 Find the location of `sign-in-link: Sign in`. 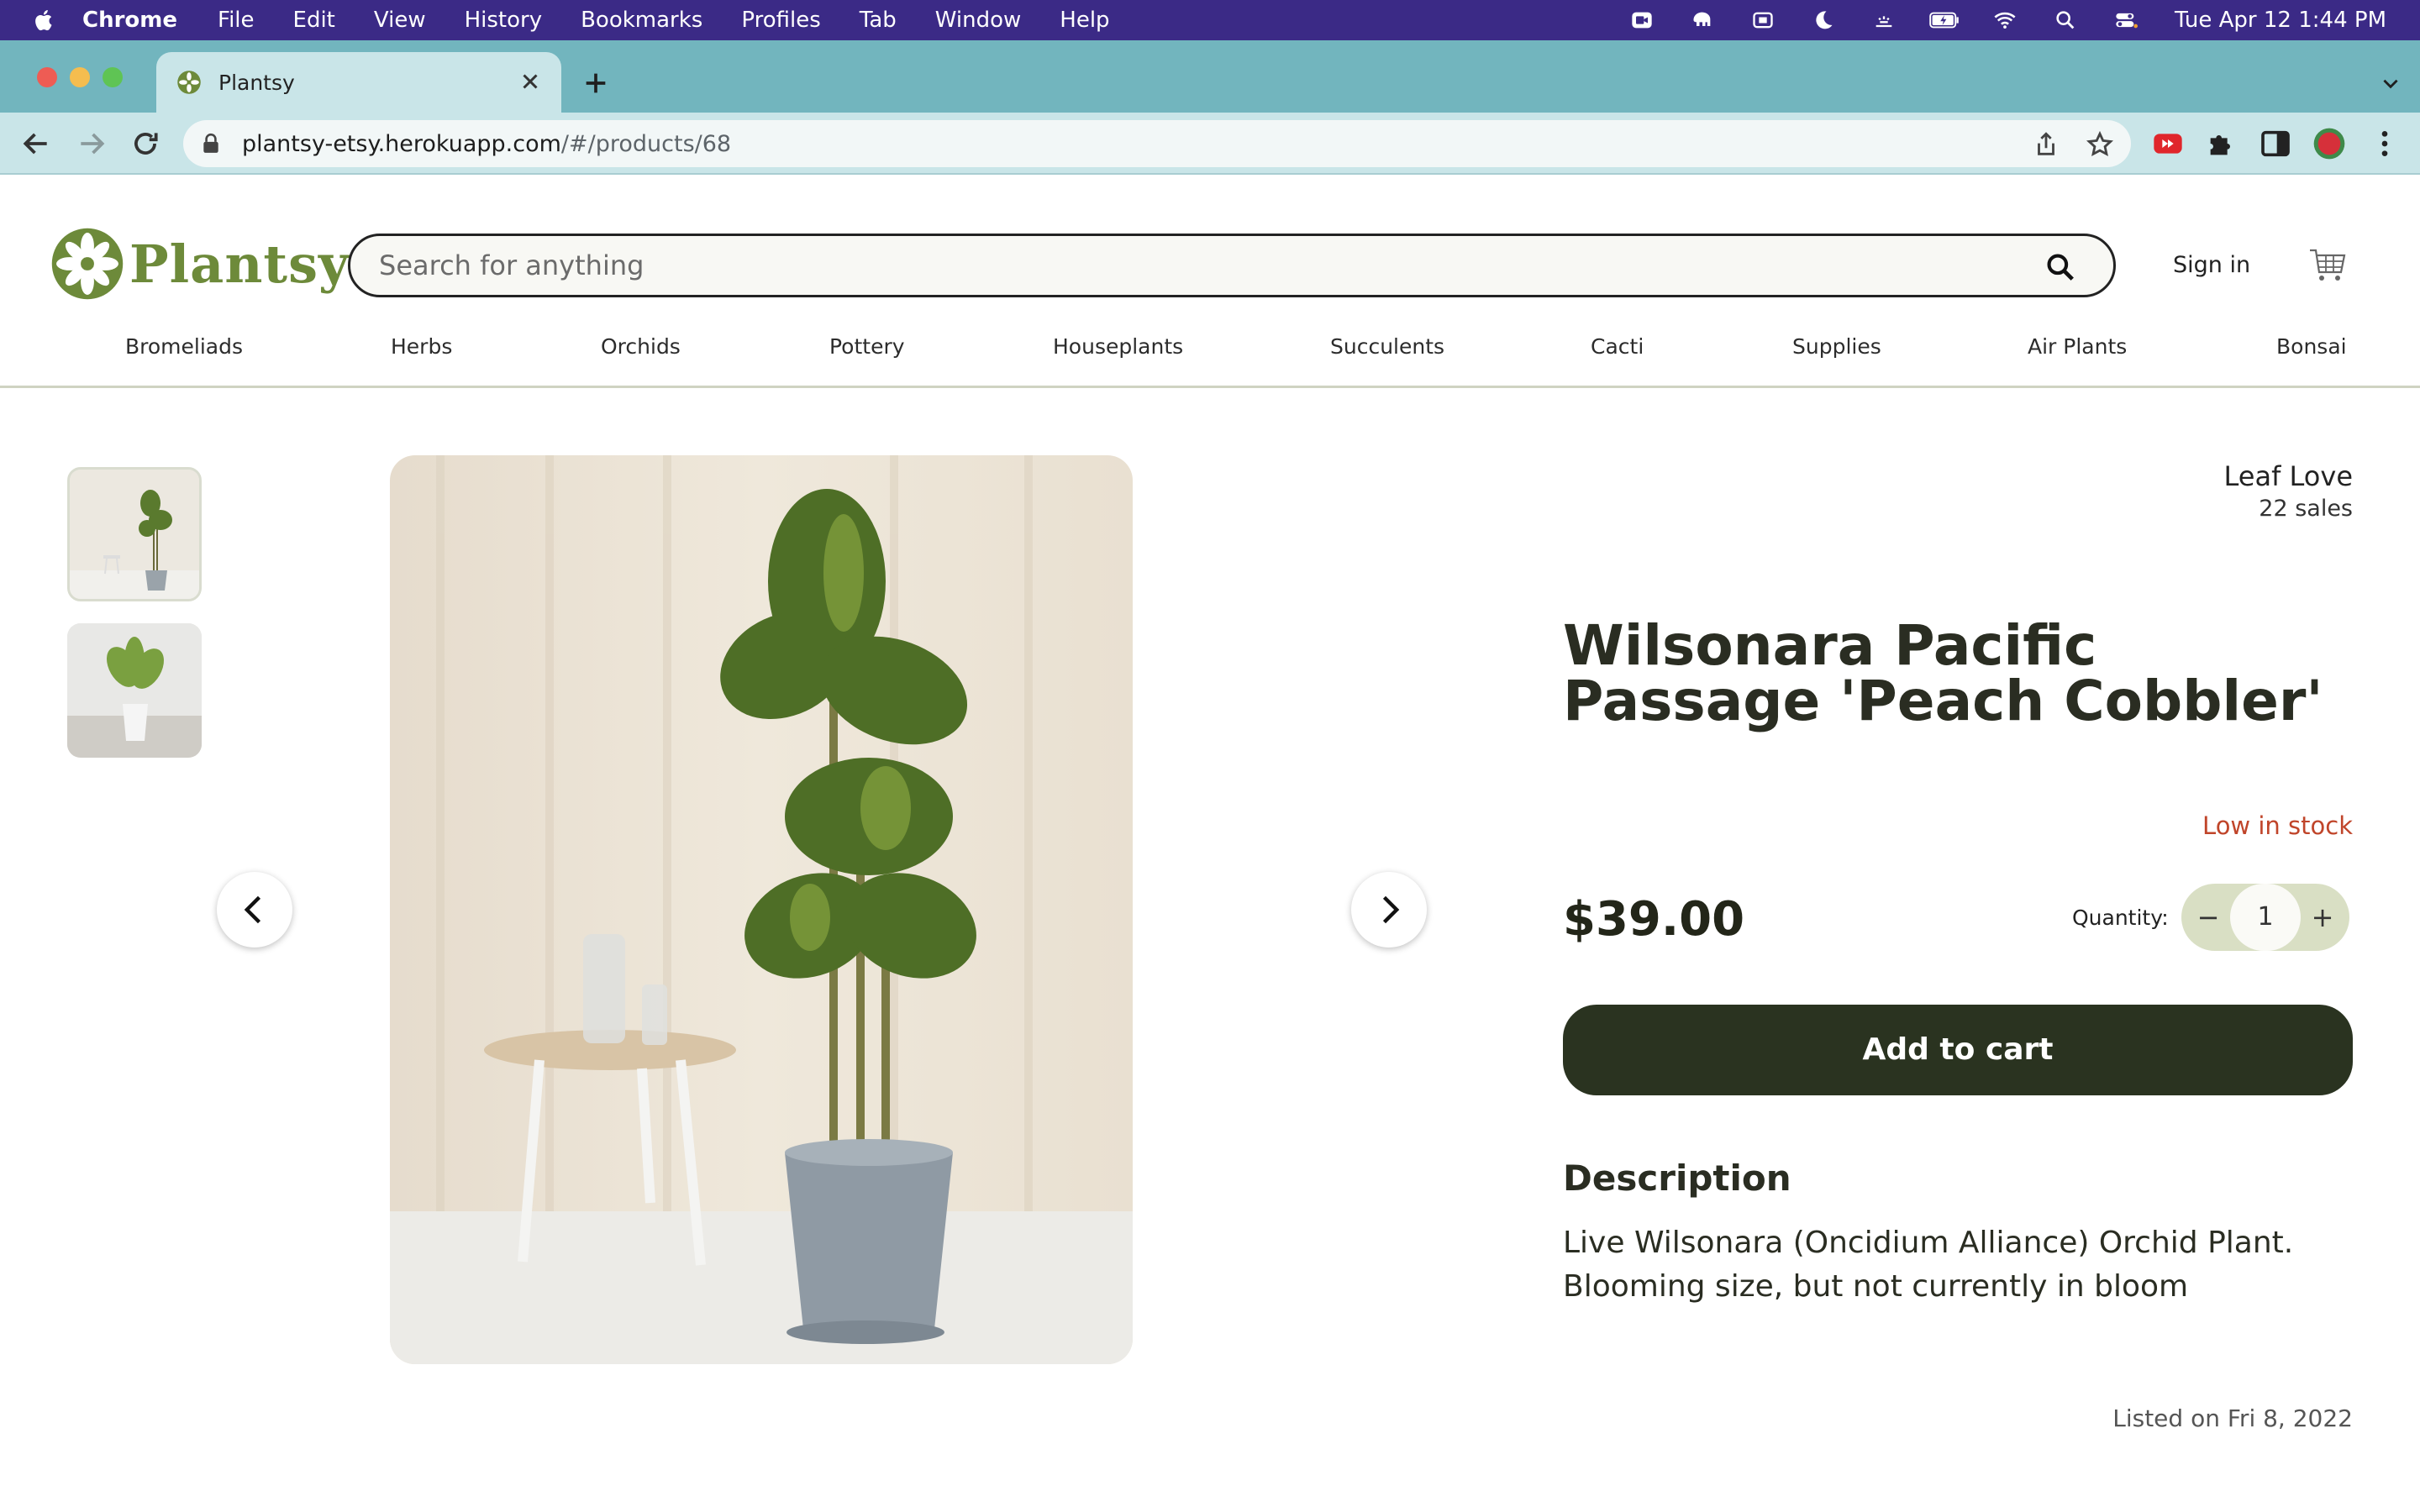

sign-in-link: Sign in is located at coordinates (2211, 265).